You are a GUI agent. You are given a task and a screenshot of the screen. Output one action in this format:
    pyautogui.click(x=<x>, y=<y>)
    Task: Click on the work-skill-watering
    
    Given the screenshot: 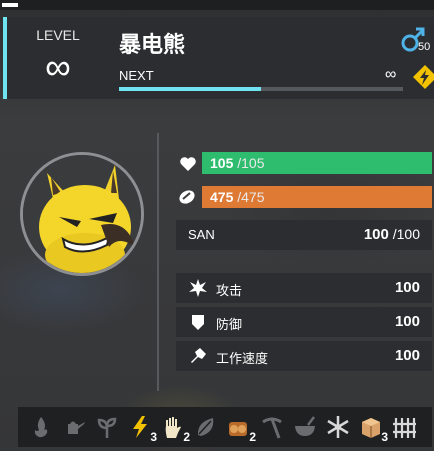 What is the action you would take?
    pyautogui.click(x=74, y=427)
    